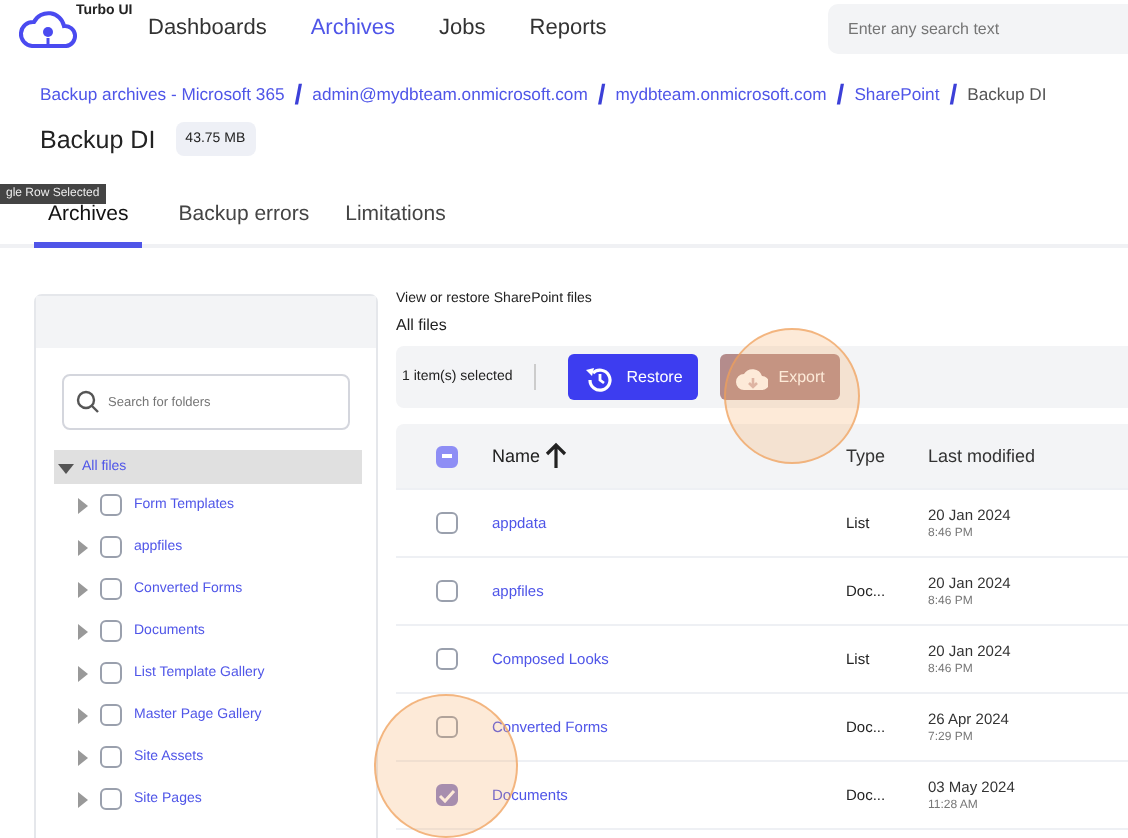 This screenshot has height=838, width=1128. I want to click on nav-link: Jobs, so click(462, 28).